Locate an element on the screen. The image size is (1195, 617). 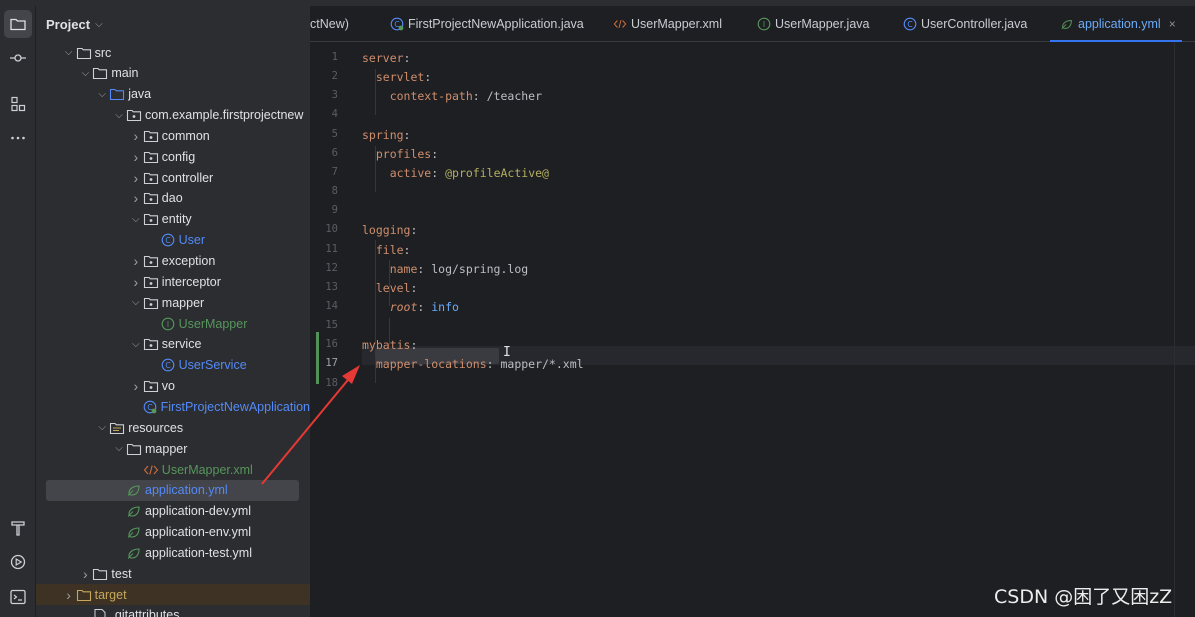
hammer-icon is located at coordinates (18, 528).